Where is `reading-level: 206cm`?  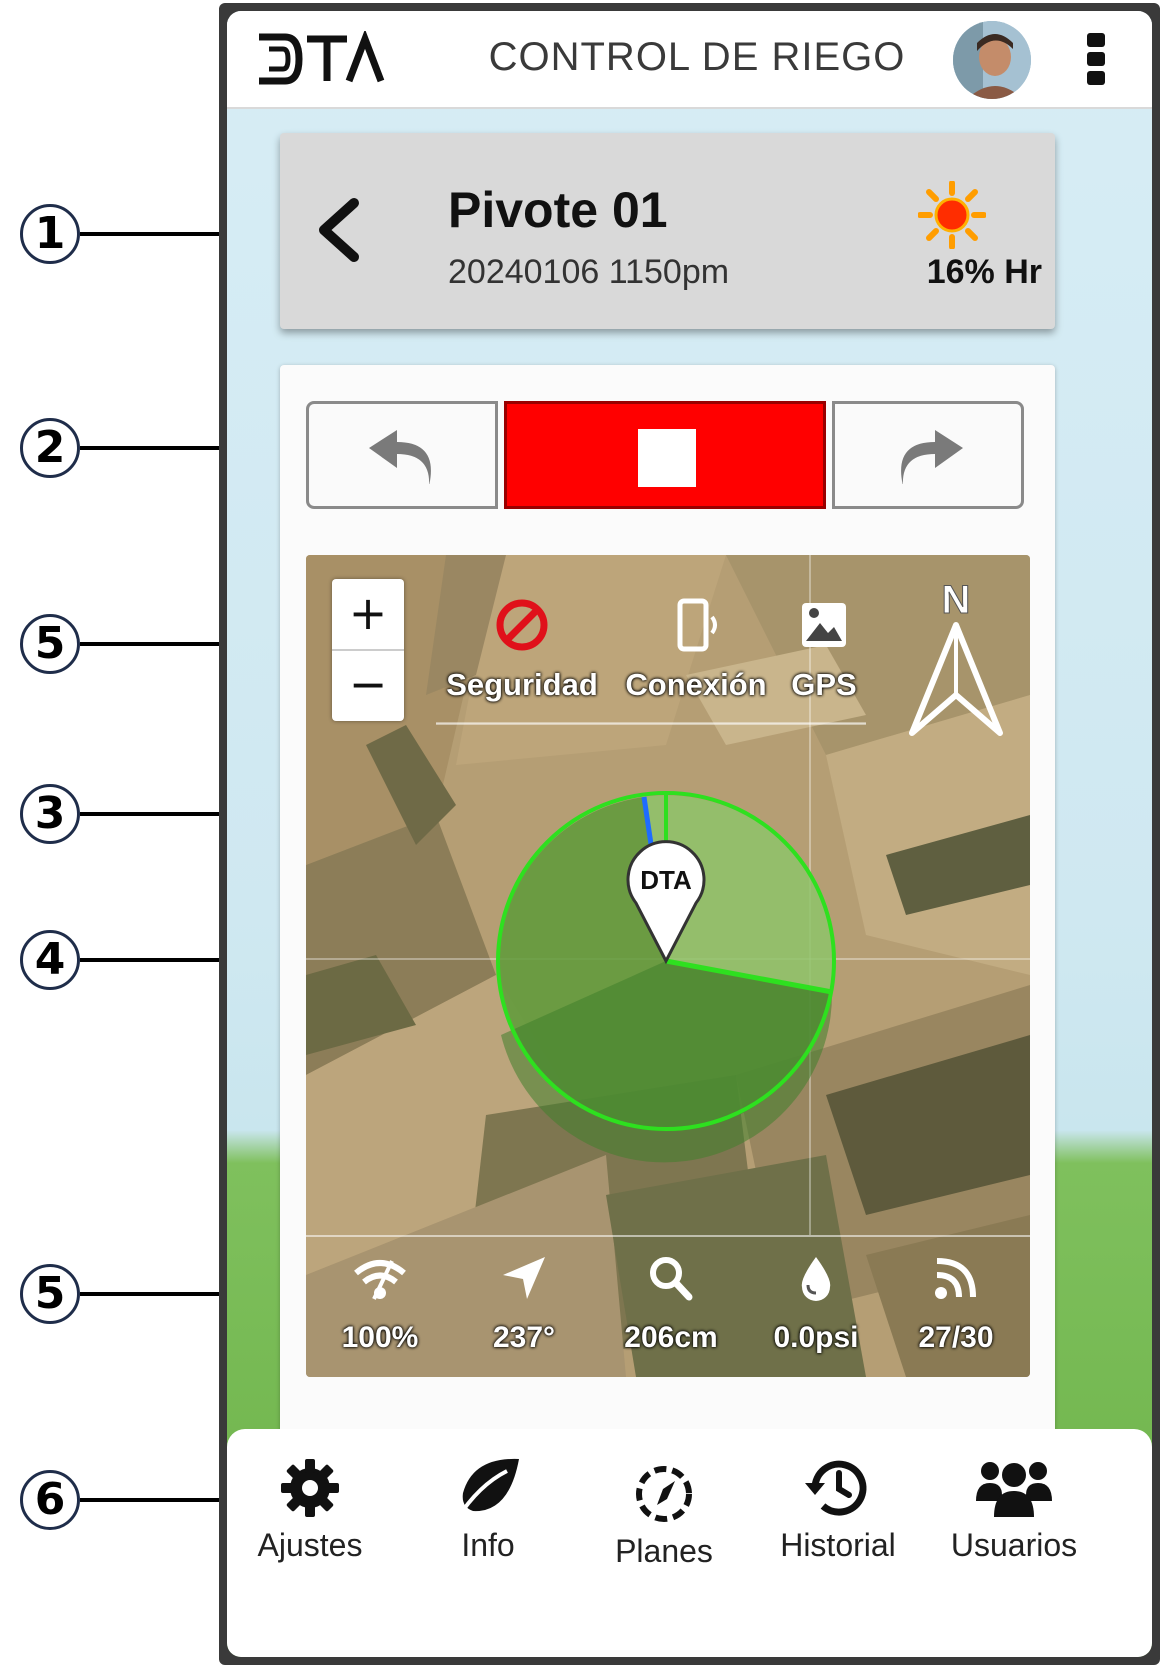
reading-level: 206cm is located at coordinates (671, 1305).